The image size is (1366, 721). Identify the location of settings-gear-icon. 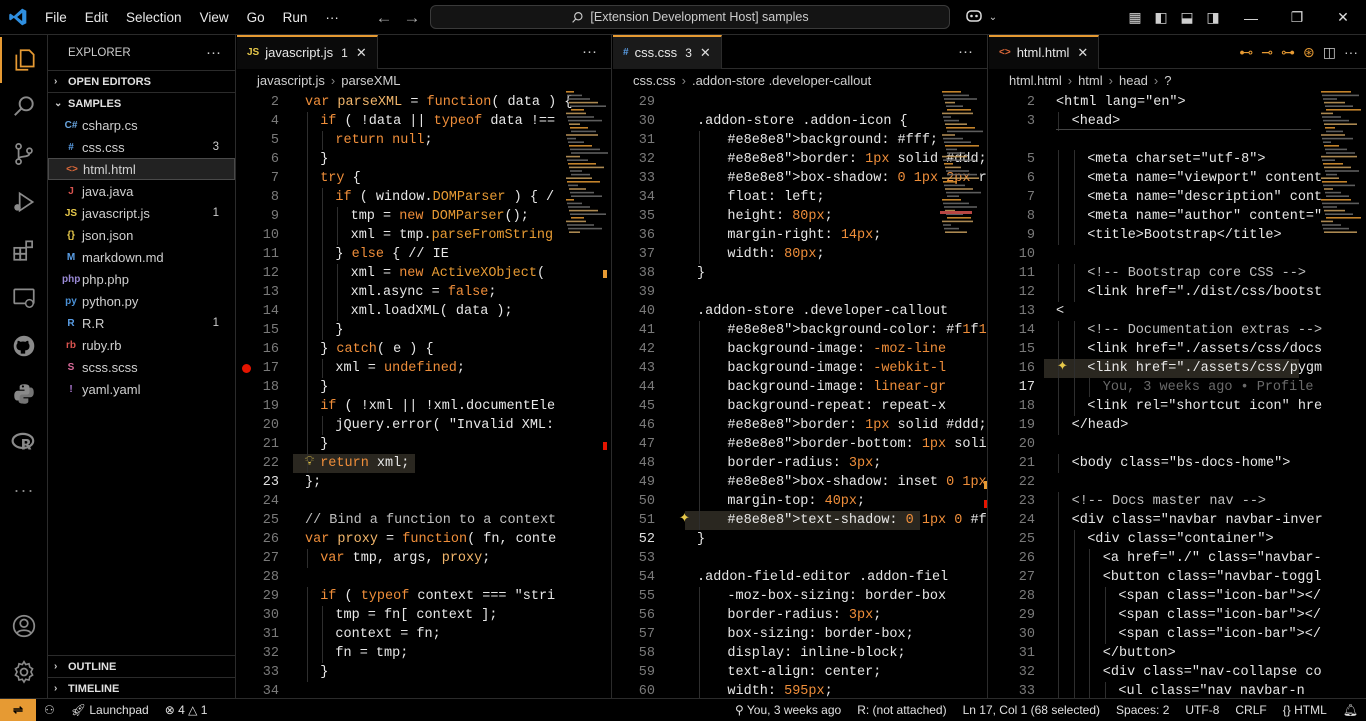
(24, 672).